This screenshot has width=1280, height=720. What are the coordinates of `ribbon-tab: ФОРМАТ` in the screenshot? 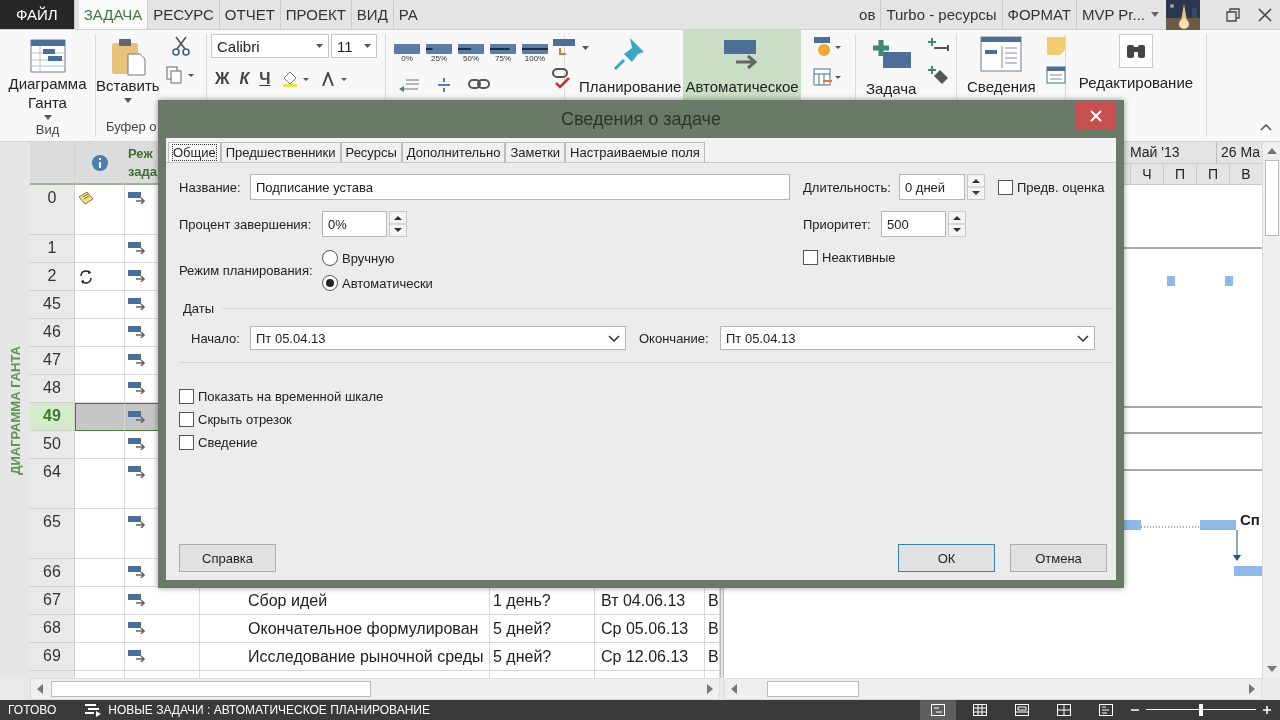 It's located at (1039, 14).